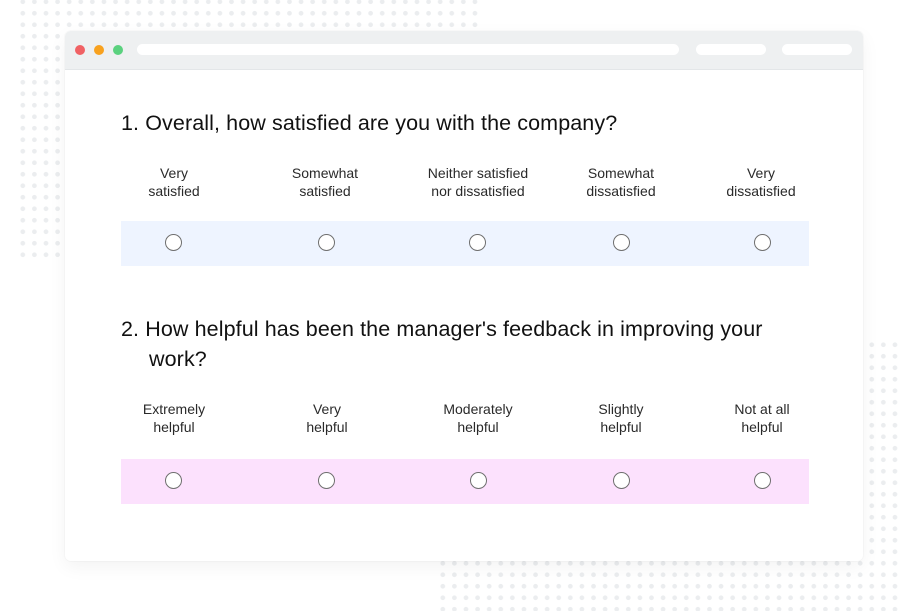 Image resolution: width=898 pixels, height=611 pixels. Describe the element at coordinates (477, 242) in the screenshot. I see `radio-neither` at that location.